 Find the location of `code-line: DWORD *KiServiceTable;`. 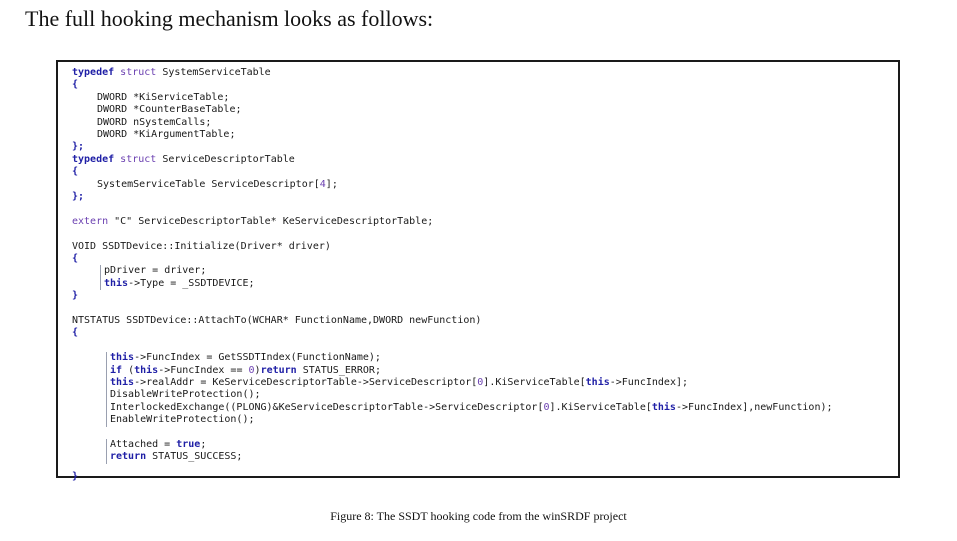

code-line: DWORD *KiServiceTable; is located at coordinates (163, 98).